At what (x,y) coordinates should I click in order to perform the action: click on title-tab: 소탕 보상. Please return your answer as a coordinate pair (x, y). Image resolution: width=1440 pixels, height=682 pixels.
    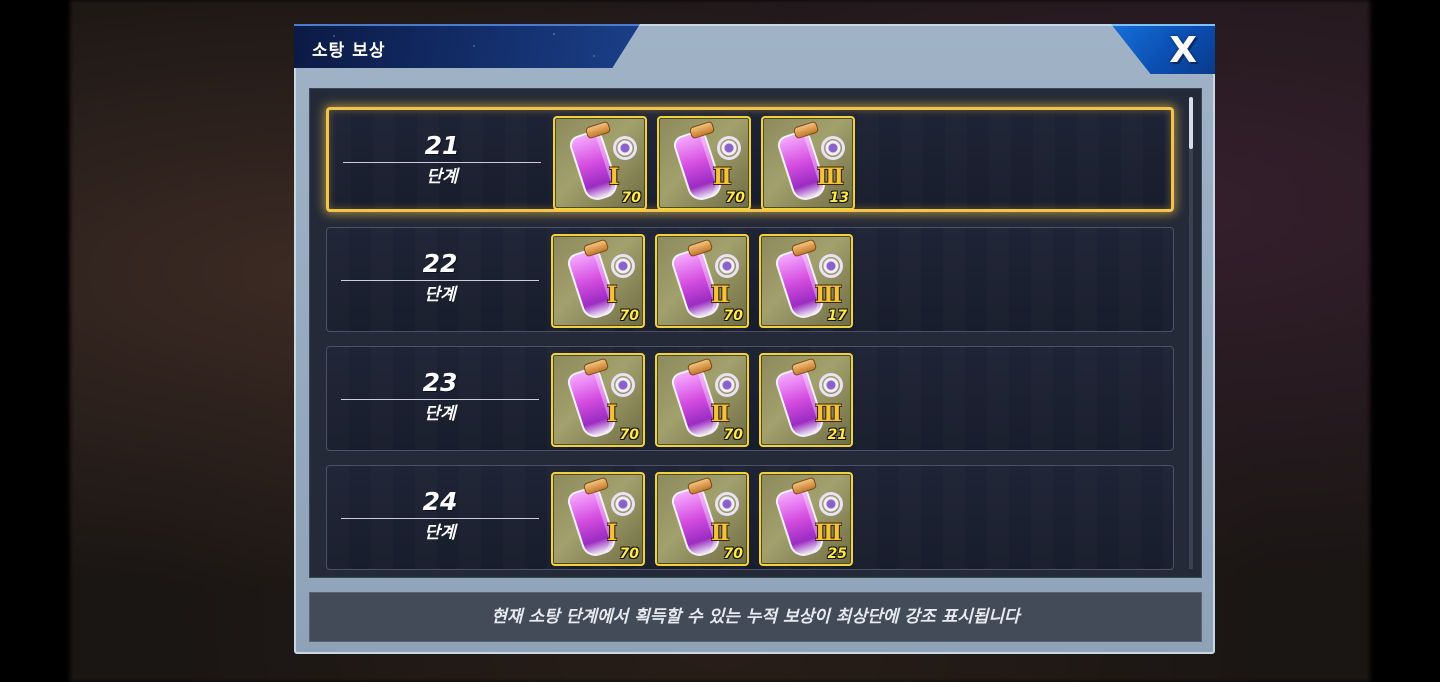
    Looking at the image, I should click on (467, 46).